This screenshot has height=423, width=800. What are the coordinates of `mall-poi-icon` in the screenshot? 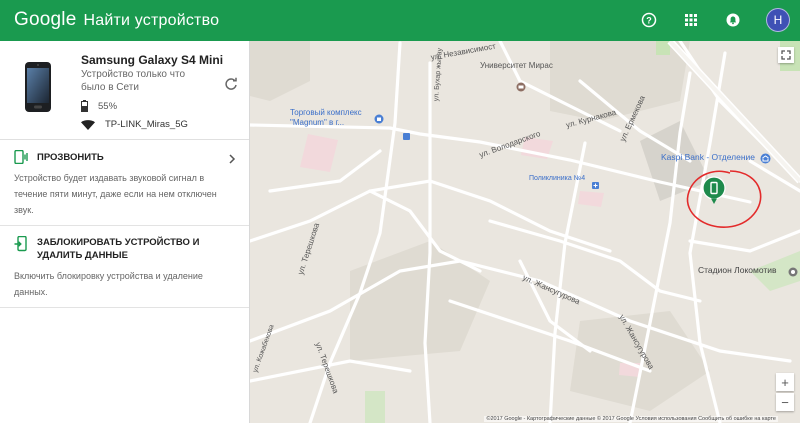 It's located at (379, 120).